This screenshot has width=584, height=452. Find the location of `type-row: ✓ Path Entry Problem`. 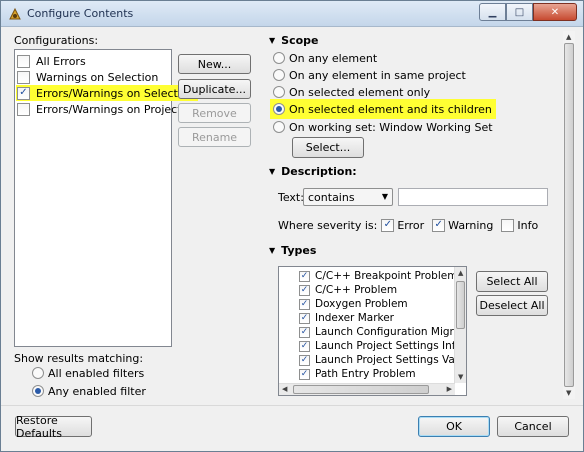

type-row: ✓ Path Entry Problem is located at coordinates (357, 374).